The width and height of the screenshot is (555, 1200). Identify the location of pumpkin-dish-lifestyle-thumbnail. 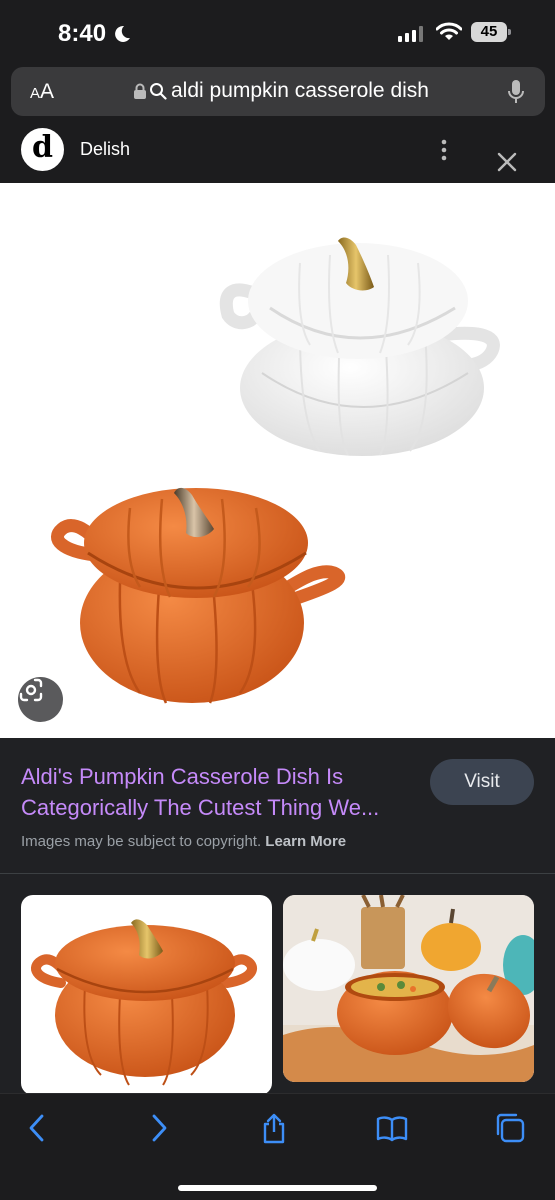
(408, 988).